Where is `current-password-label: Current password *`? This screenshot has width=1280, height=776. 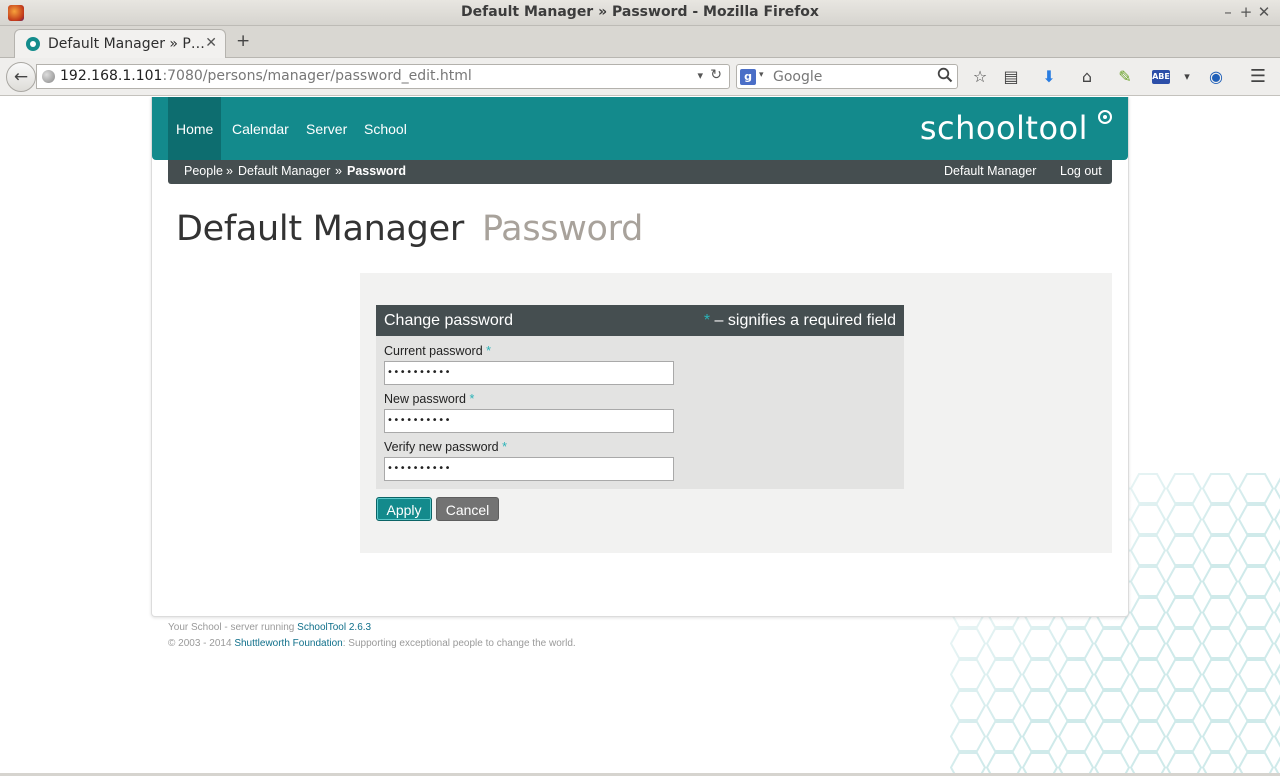
current-password-label: Current password * is located at coordinates (437, 351).